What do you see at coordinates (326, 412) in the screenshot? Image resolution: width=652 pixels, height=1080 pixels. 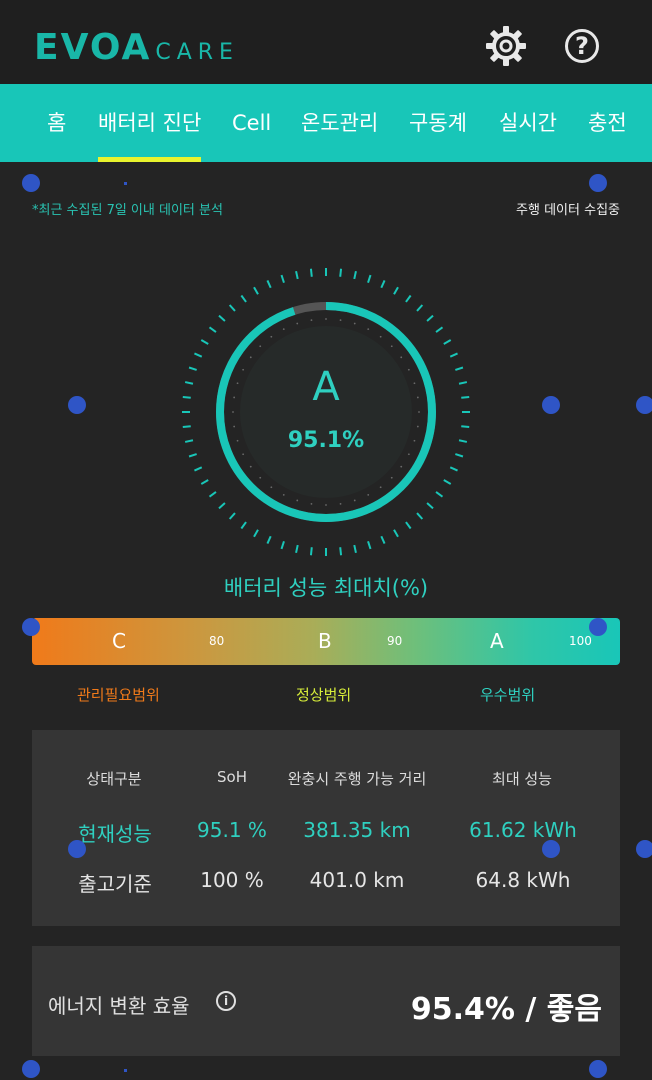 I see `battery-gauge` at bounding box center [326, 412].